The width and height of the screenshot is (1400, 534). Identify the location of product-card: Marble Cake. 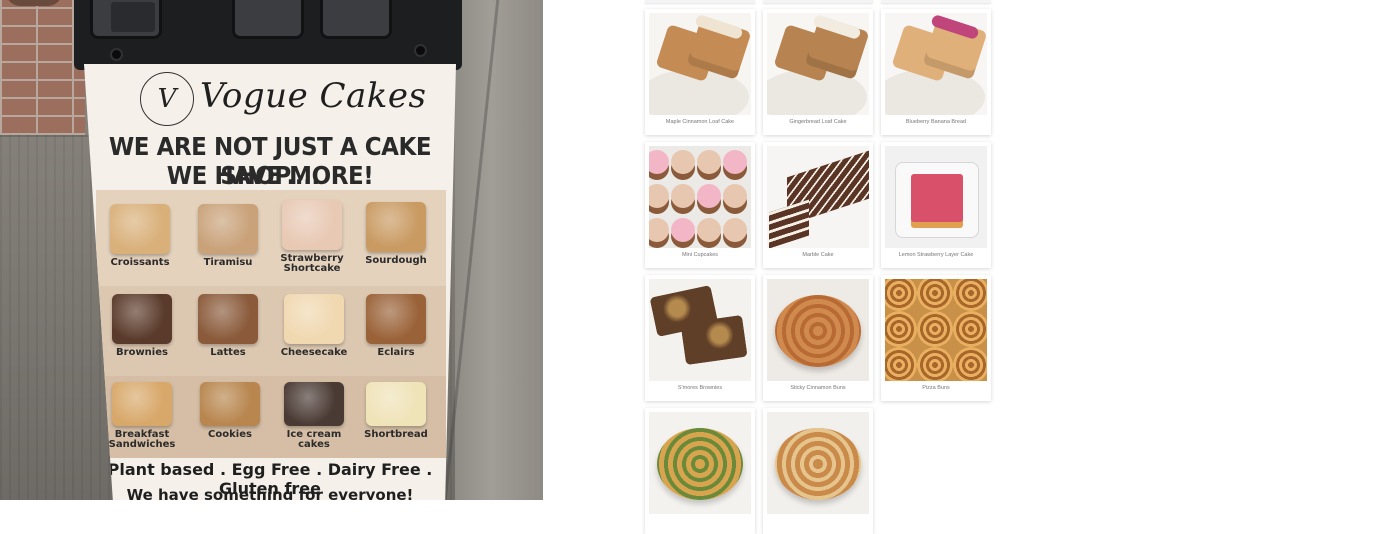
(818, 205).